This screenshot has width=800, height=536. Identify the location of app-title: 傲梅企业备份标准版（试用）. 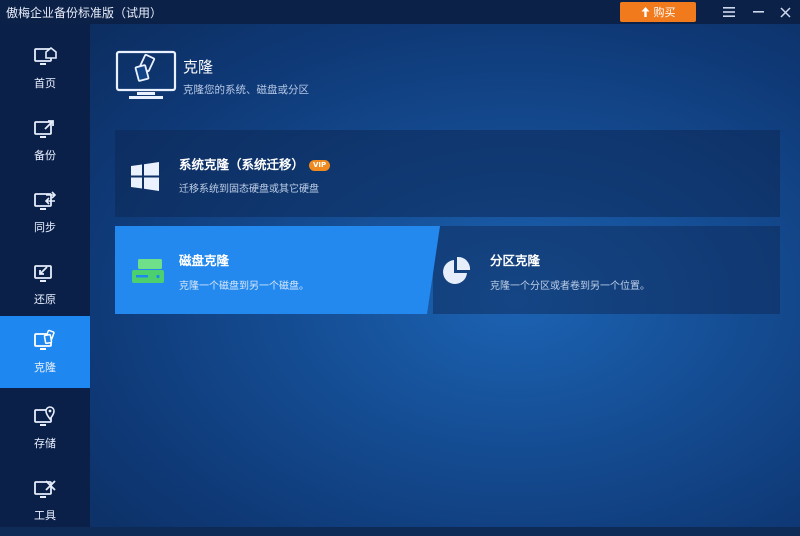
(84, 13).